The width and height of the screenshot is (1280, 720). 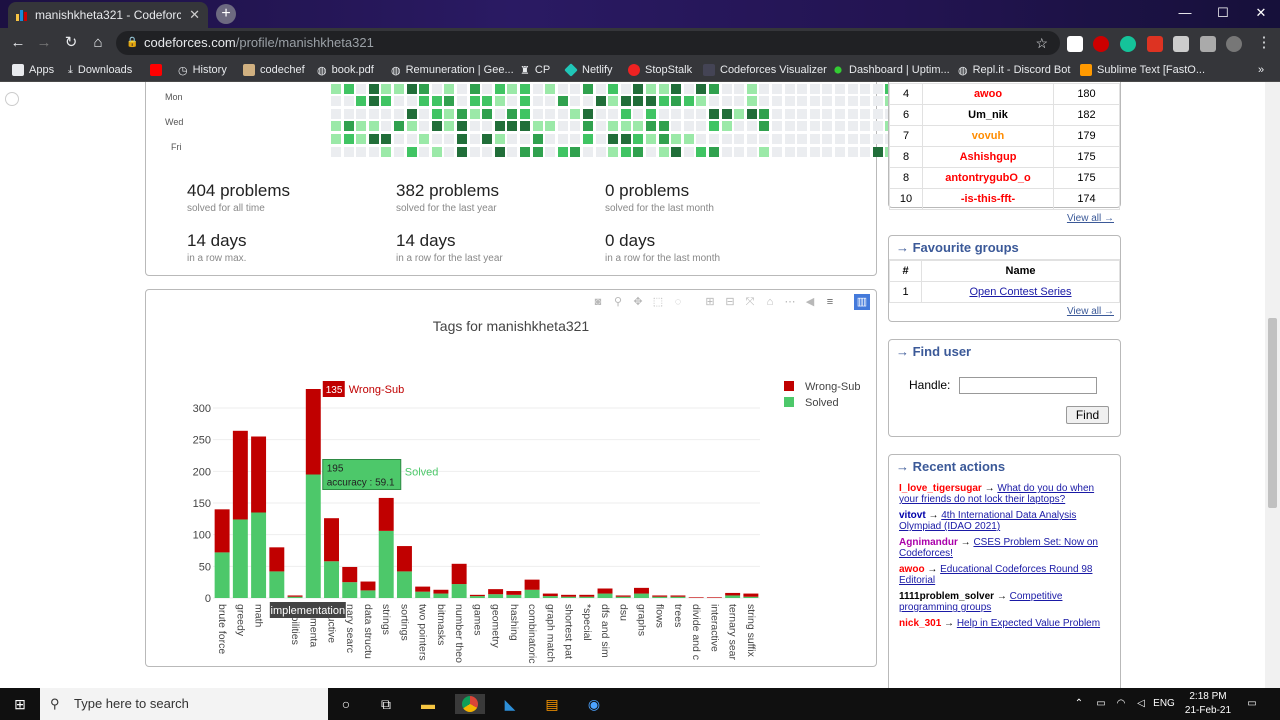 What do you see at coordinates (18, 43) in the screenshot?
I see `back-icon: ←` at bounding box center [18, 43].